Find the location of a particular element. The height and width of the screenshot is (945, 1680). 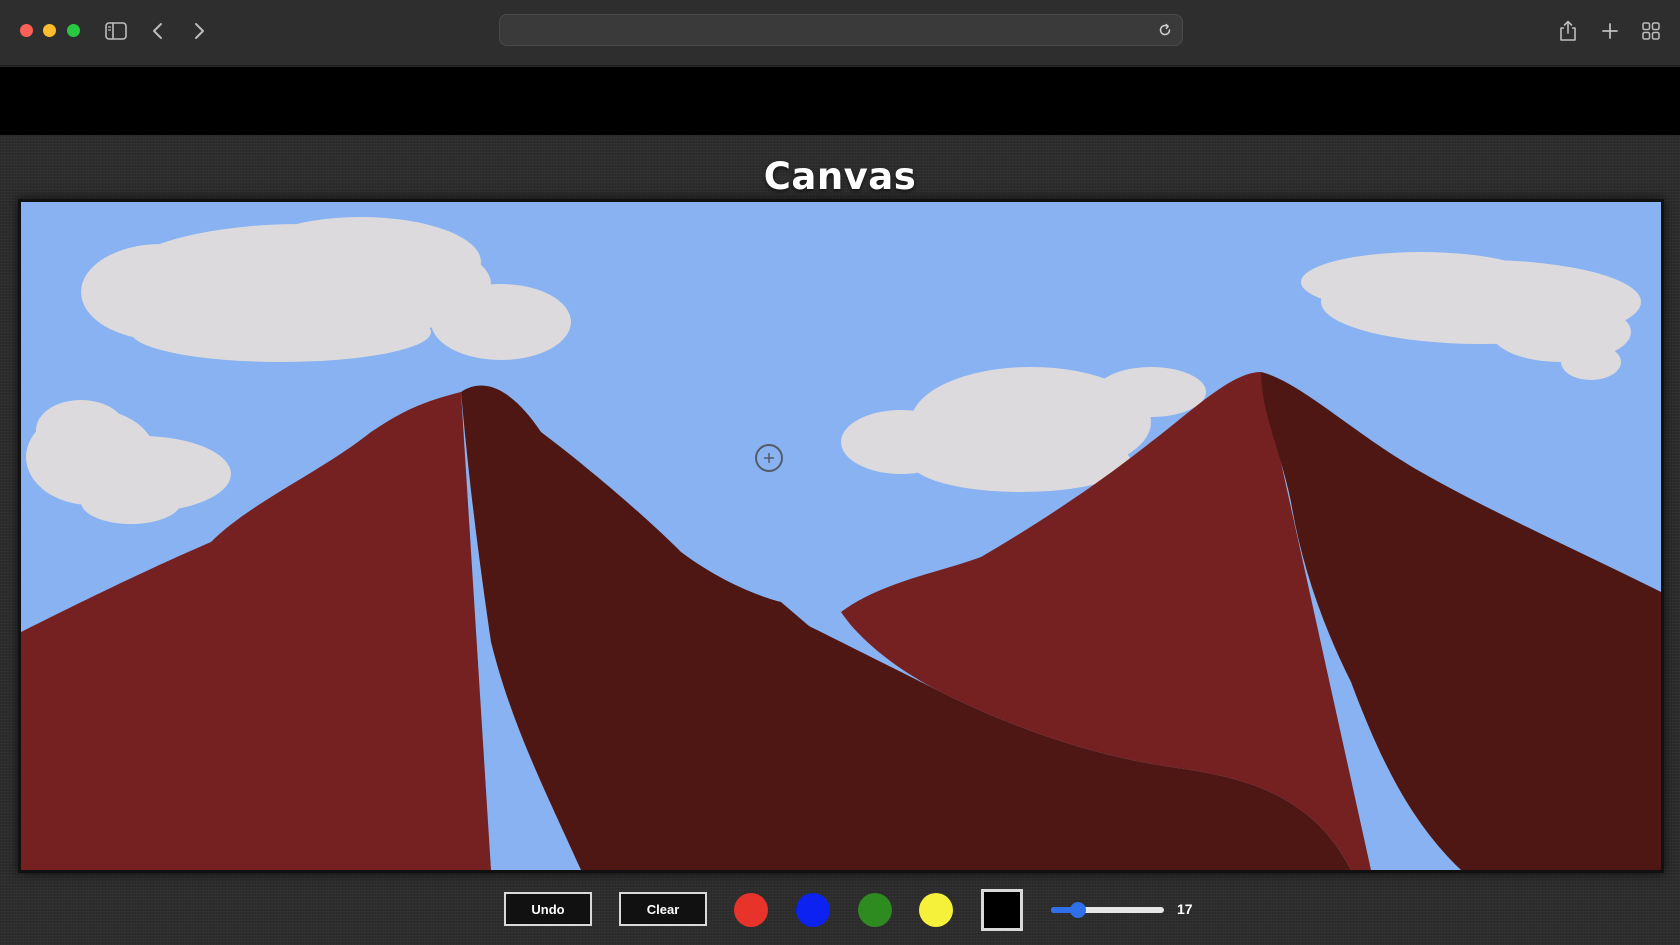

brush-size-slider-thumb is located at coordinates (1078, 910).